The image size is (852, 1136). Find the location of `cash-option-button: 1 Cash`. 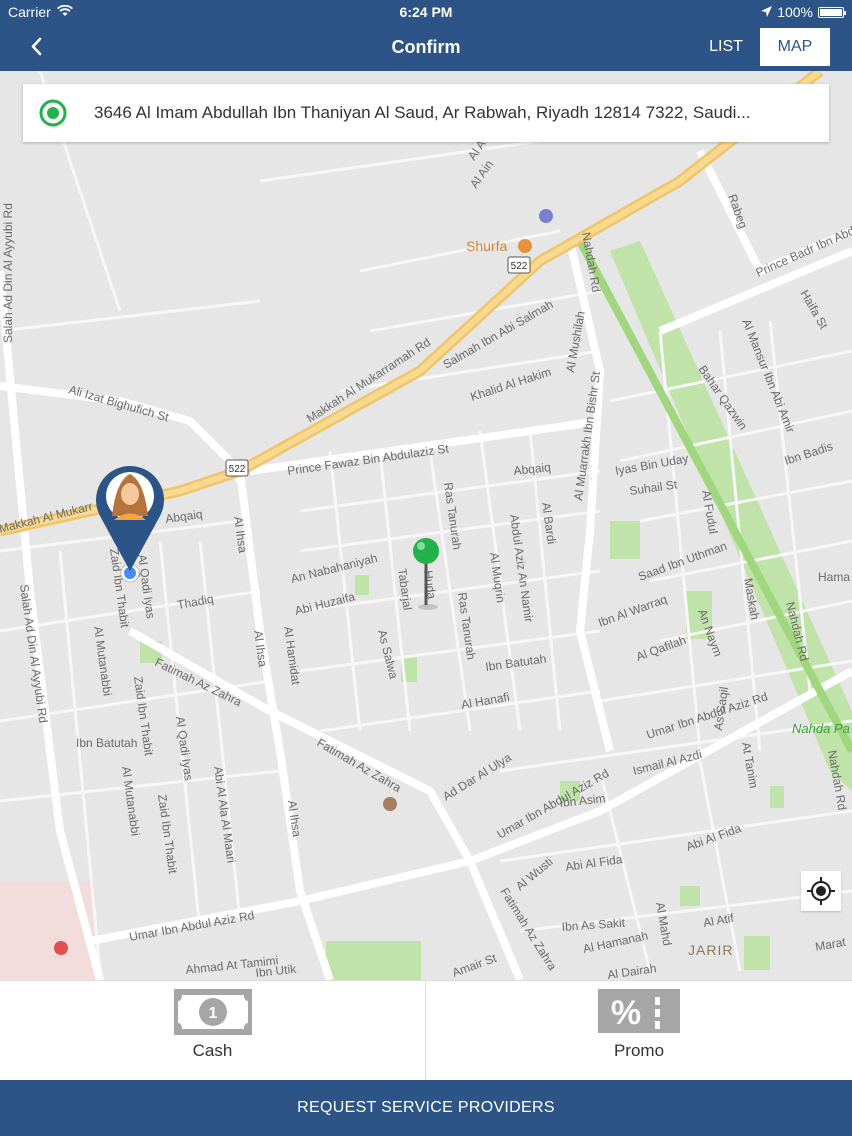

cash-option-button: 1 Cash is located at coordinates (213, 1031).